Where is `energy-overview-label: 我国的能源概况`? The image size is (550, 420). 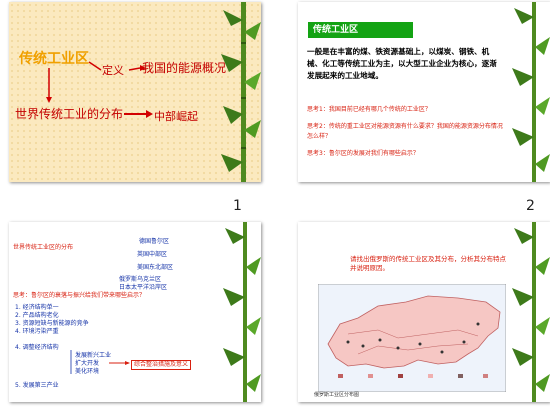 energy-overview-label: 我国的能源概况 is located at coordinates (184, 68).